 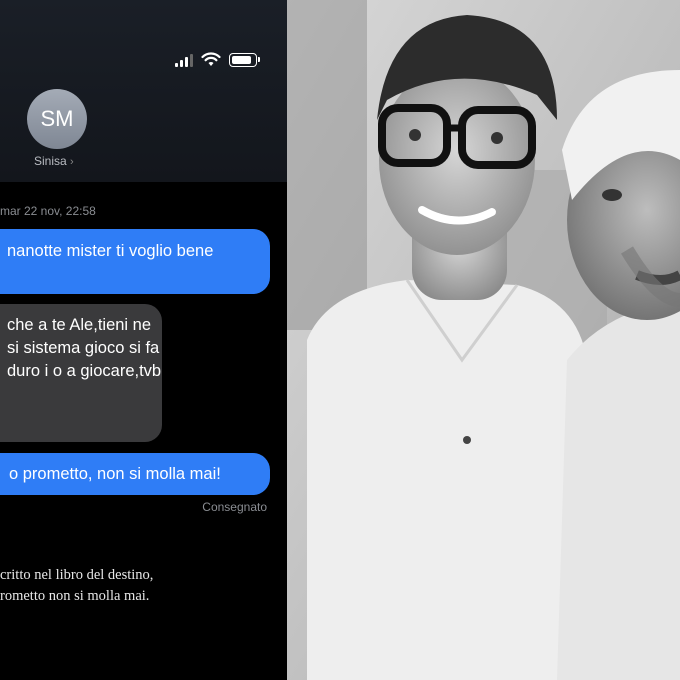 What do you see at coordinates (72, 162) in the screenshot?
I see `chevron-right-icon: ›` at bounding box center [72, 162].